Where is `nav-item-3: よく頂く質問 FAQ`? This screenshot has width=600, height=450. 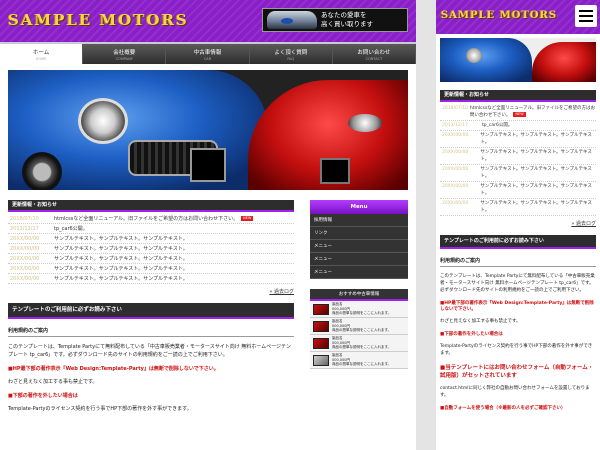
nav-item-3: よく頂く質問 FAQ is located at coordinates (291, 54).